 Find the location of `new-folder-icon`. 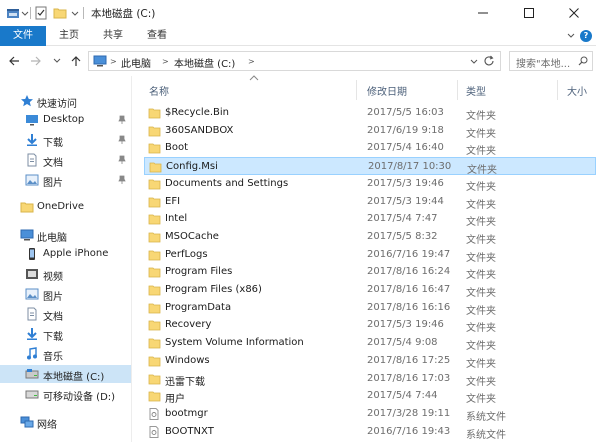

new-folder-icon is located at coordinates (60, 13).